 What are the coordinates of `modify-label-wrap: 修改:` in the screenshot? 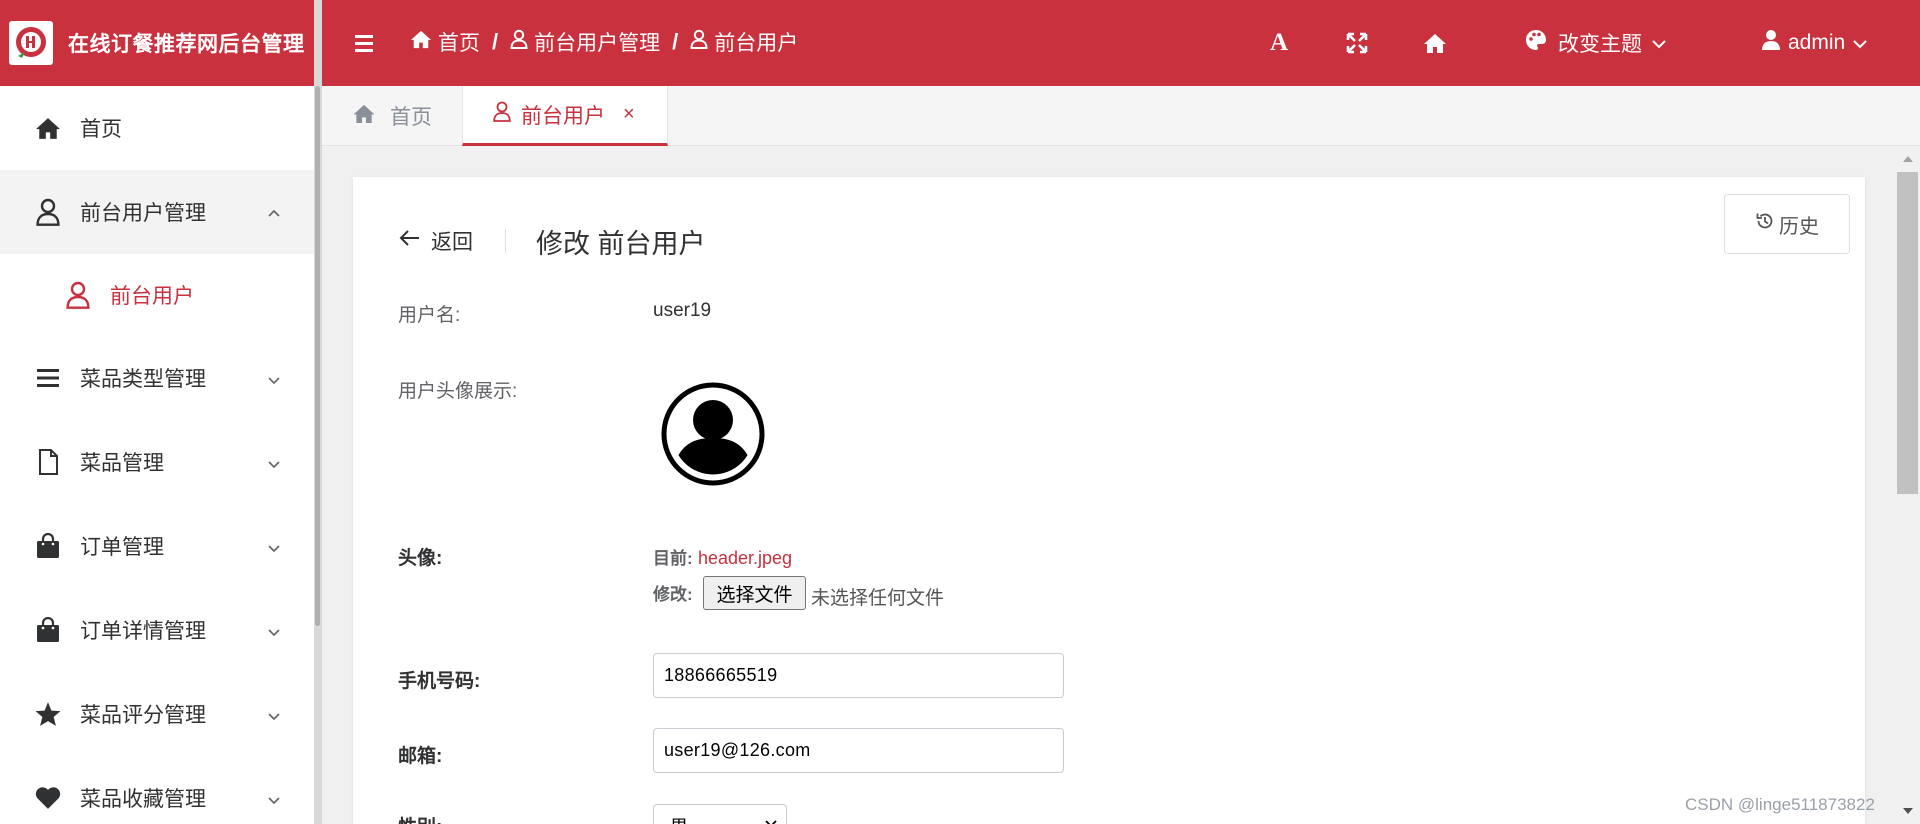 It's located at (673, 593).